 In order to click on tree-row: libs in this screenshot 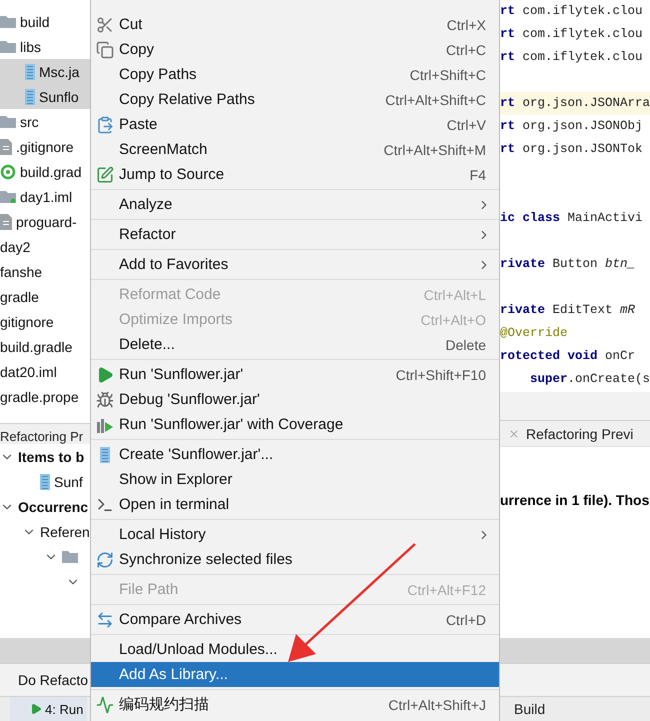, I will do `click(45, 46)`.